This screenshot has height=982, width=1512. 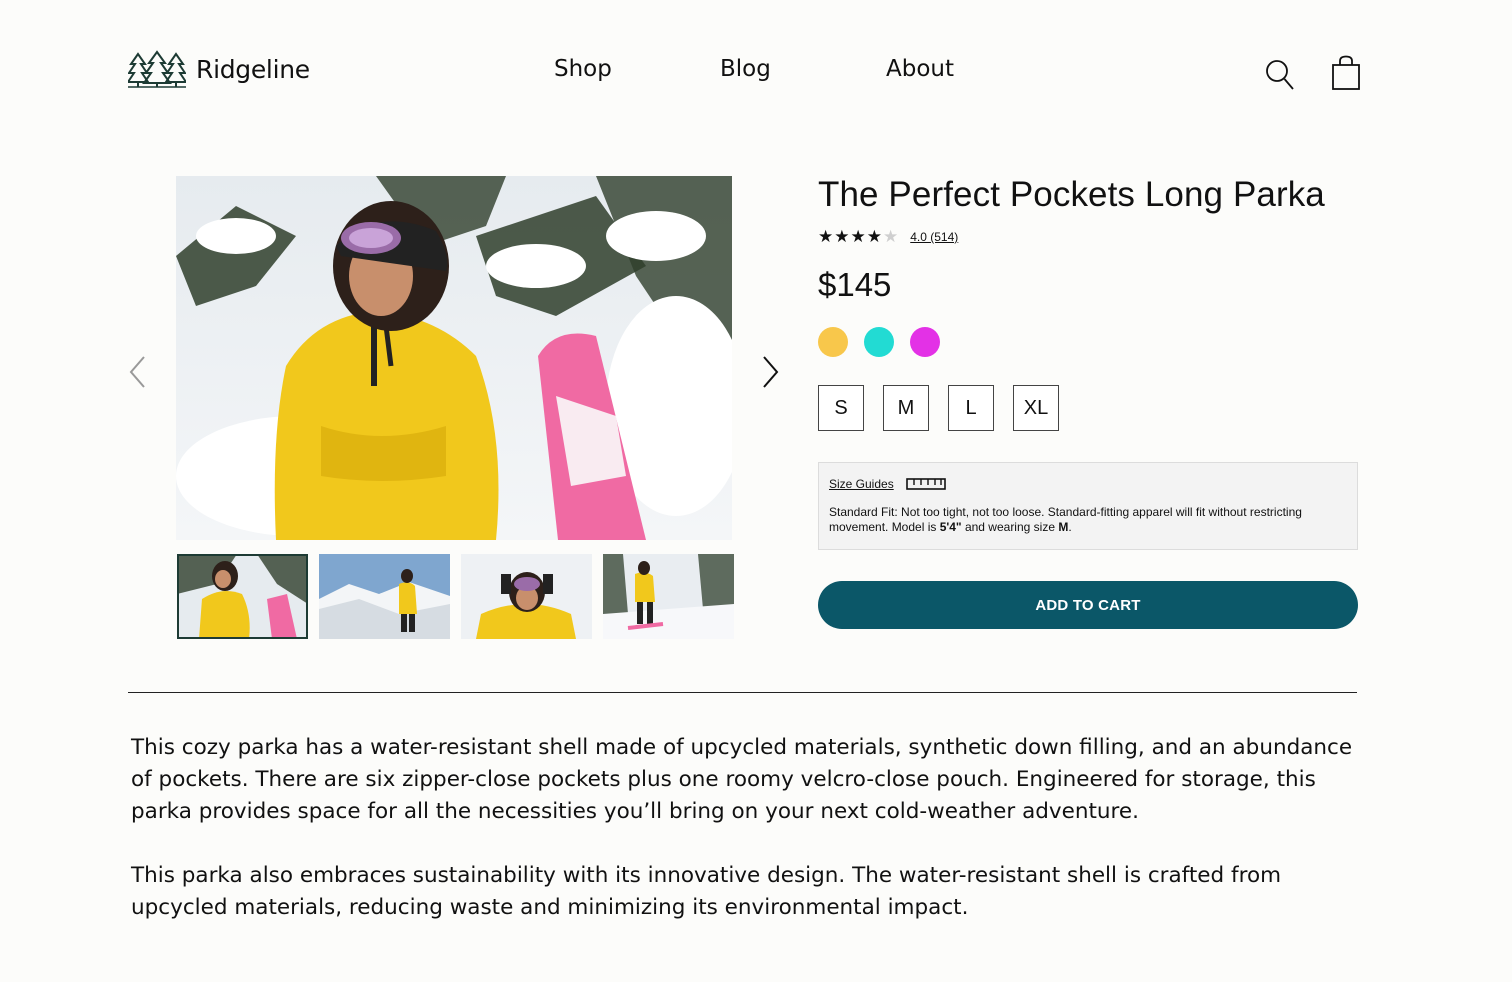 I want to click on gallery-next-button, so click(x=770, y=374).